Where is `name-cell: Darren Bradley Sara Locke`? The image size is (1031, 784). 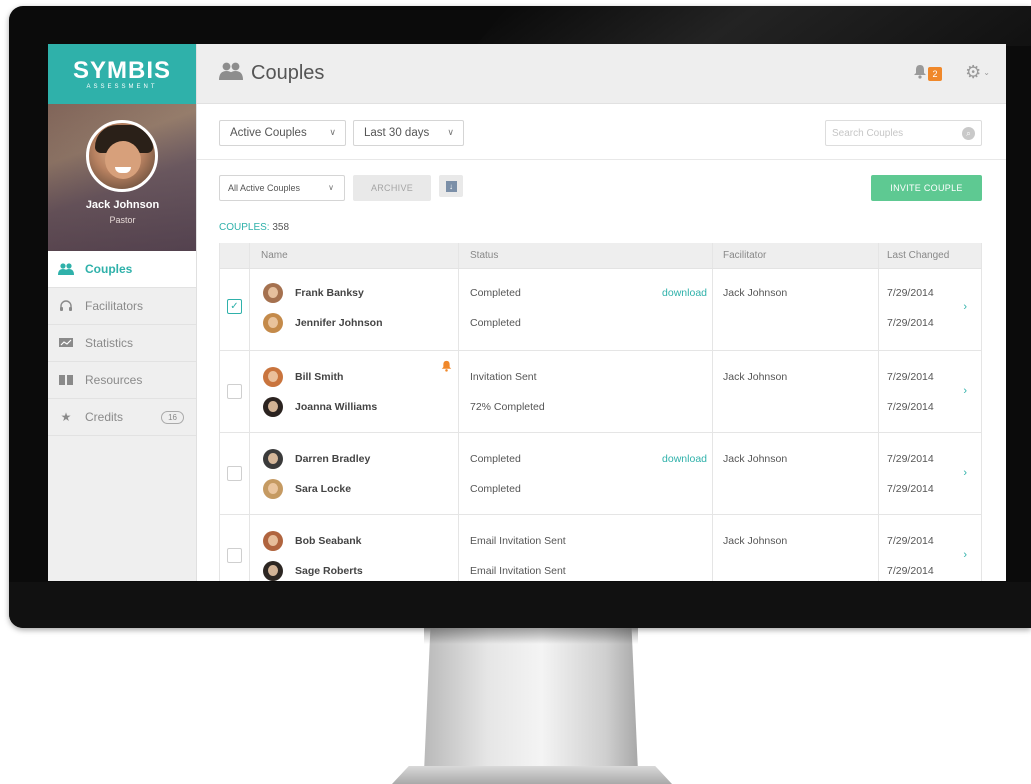
name-cell: Darren Bradley Sara Locke is located at coordinates (354, 473).